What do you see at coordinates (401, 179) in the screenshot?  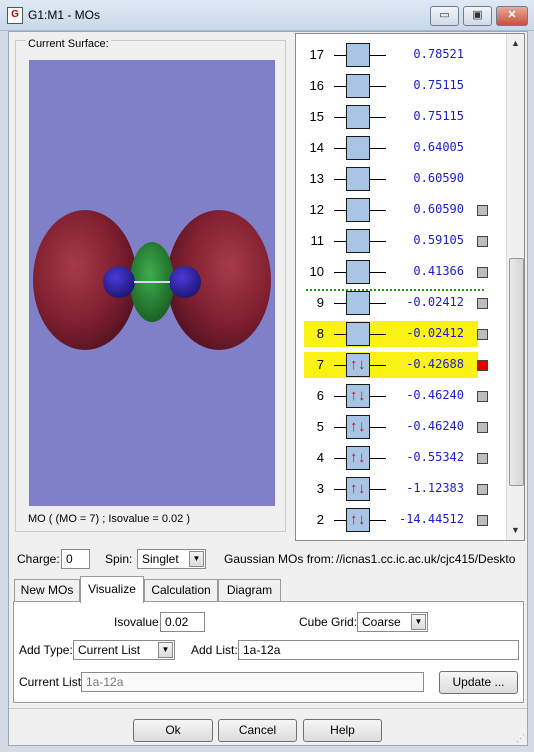 I see `mo-level-row: 13 0.60590` at bounding box center [401, 179].